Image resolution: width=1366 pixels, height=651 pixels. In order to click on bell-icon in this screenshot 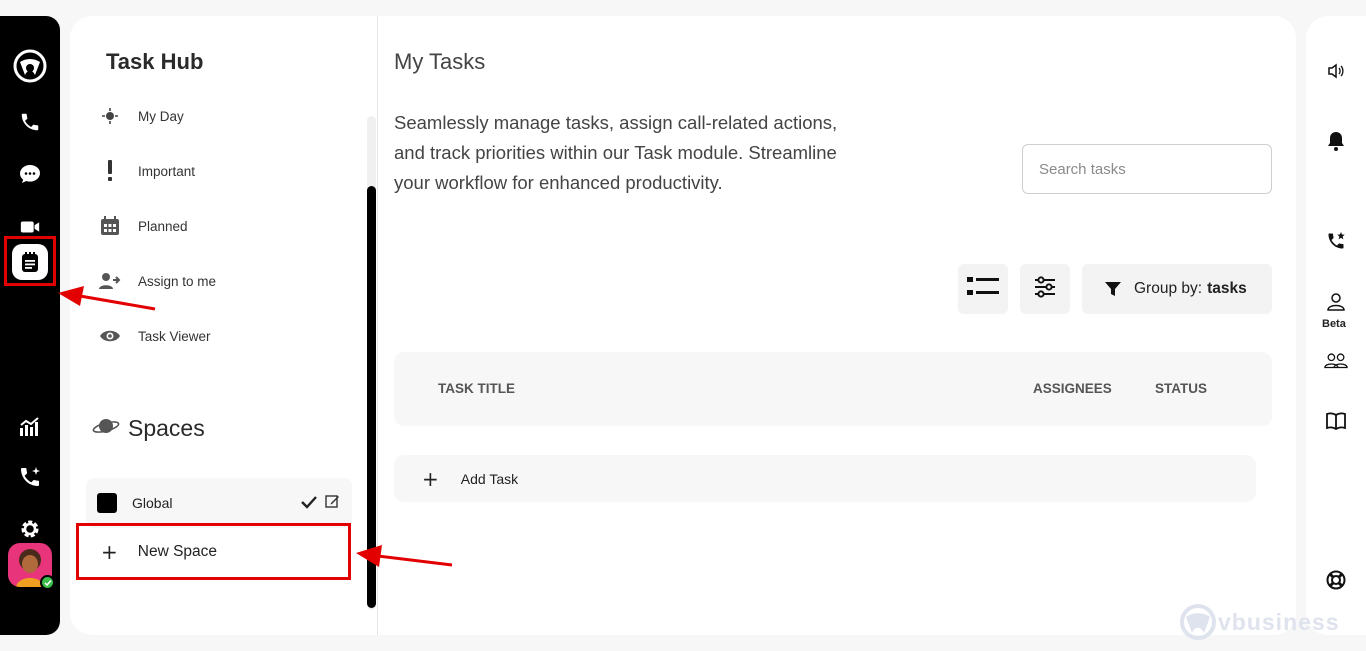, I will do `click(1336, 141)`.